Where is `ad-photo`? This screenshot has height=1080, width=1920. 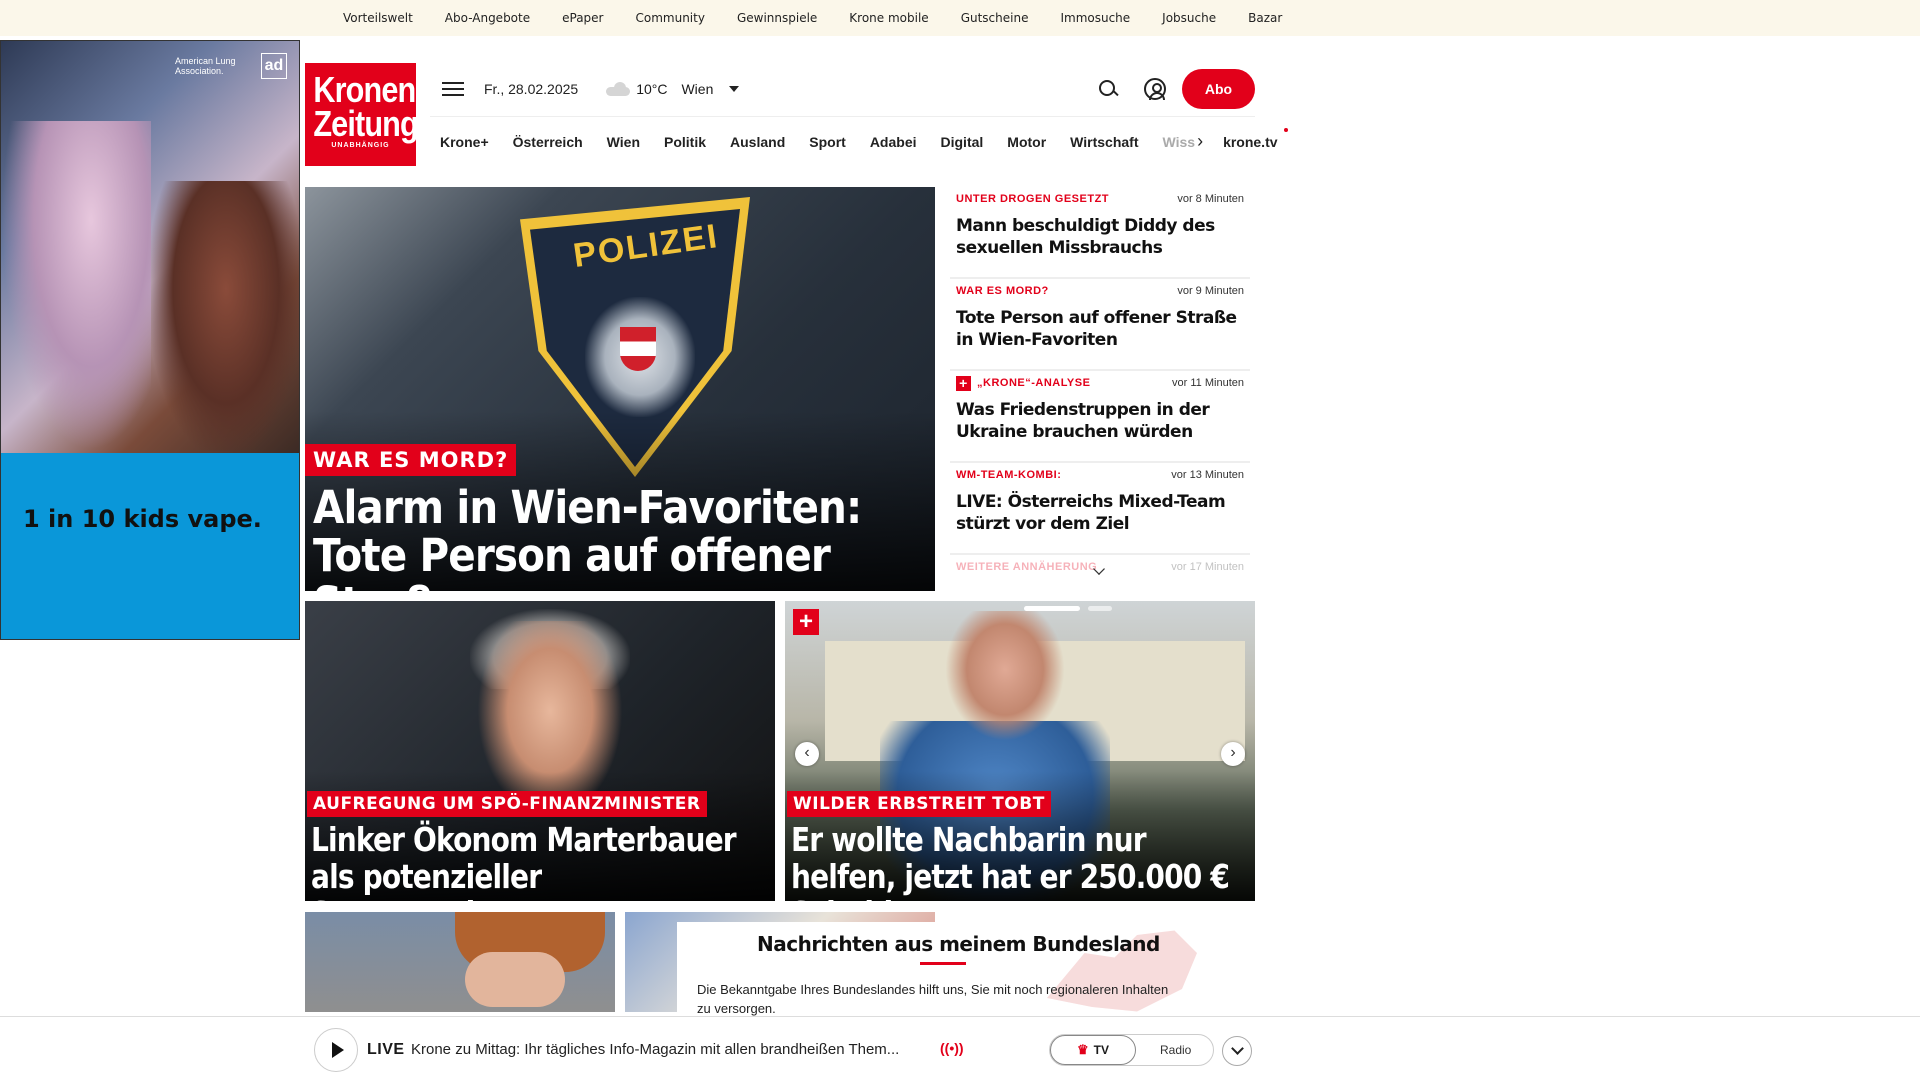
ad-photo is located at coordinates (150, 247).